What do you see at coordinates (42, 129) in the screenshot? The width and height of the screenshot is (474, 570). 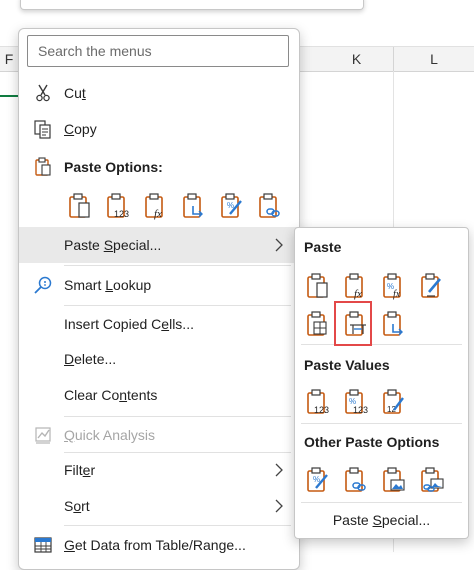 I see `copy-icon` at bounding box center [42, 129].